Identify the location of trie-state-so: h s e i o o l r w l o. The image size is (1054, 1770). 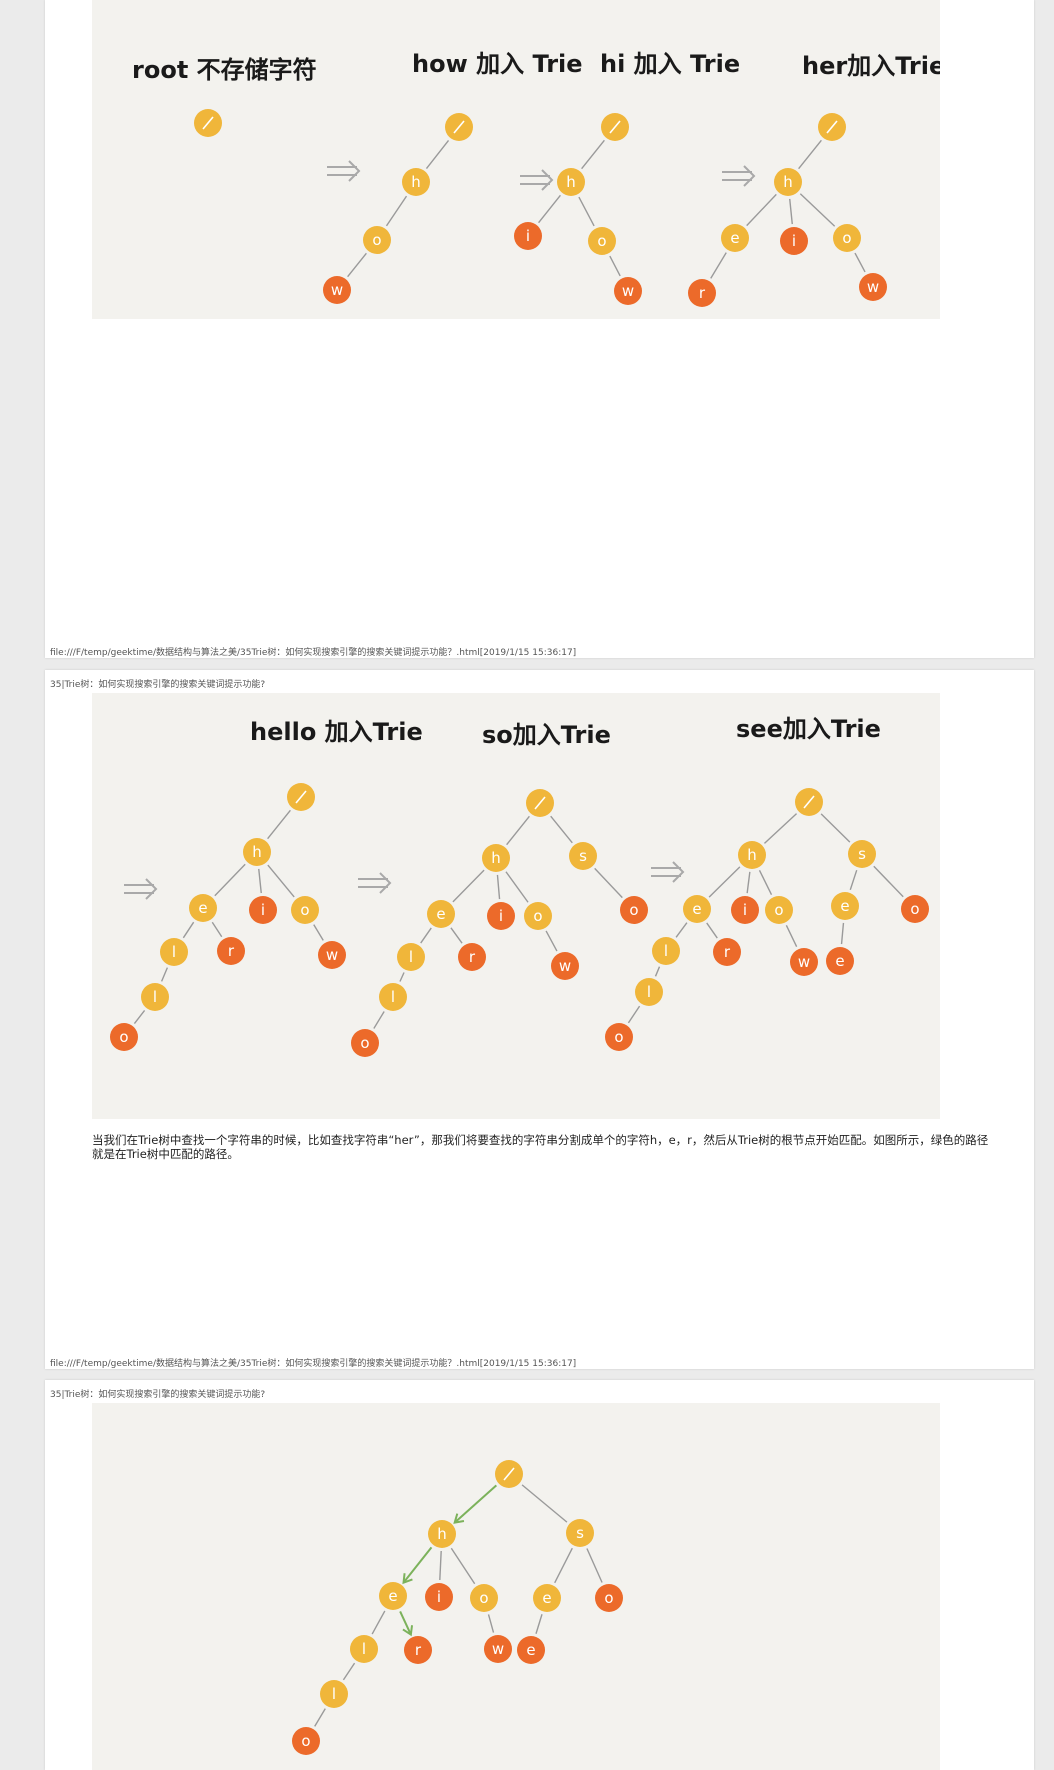
(499, 923).